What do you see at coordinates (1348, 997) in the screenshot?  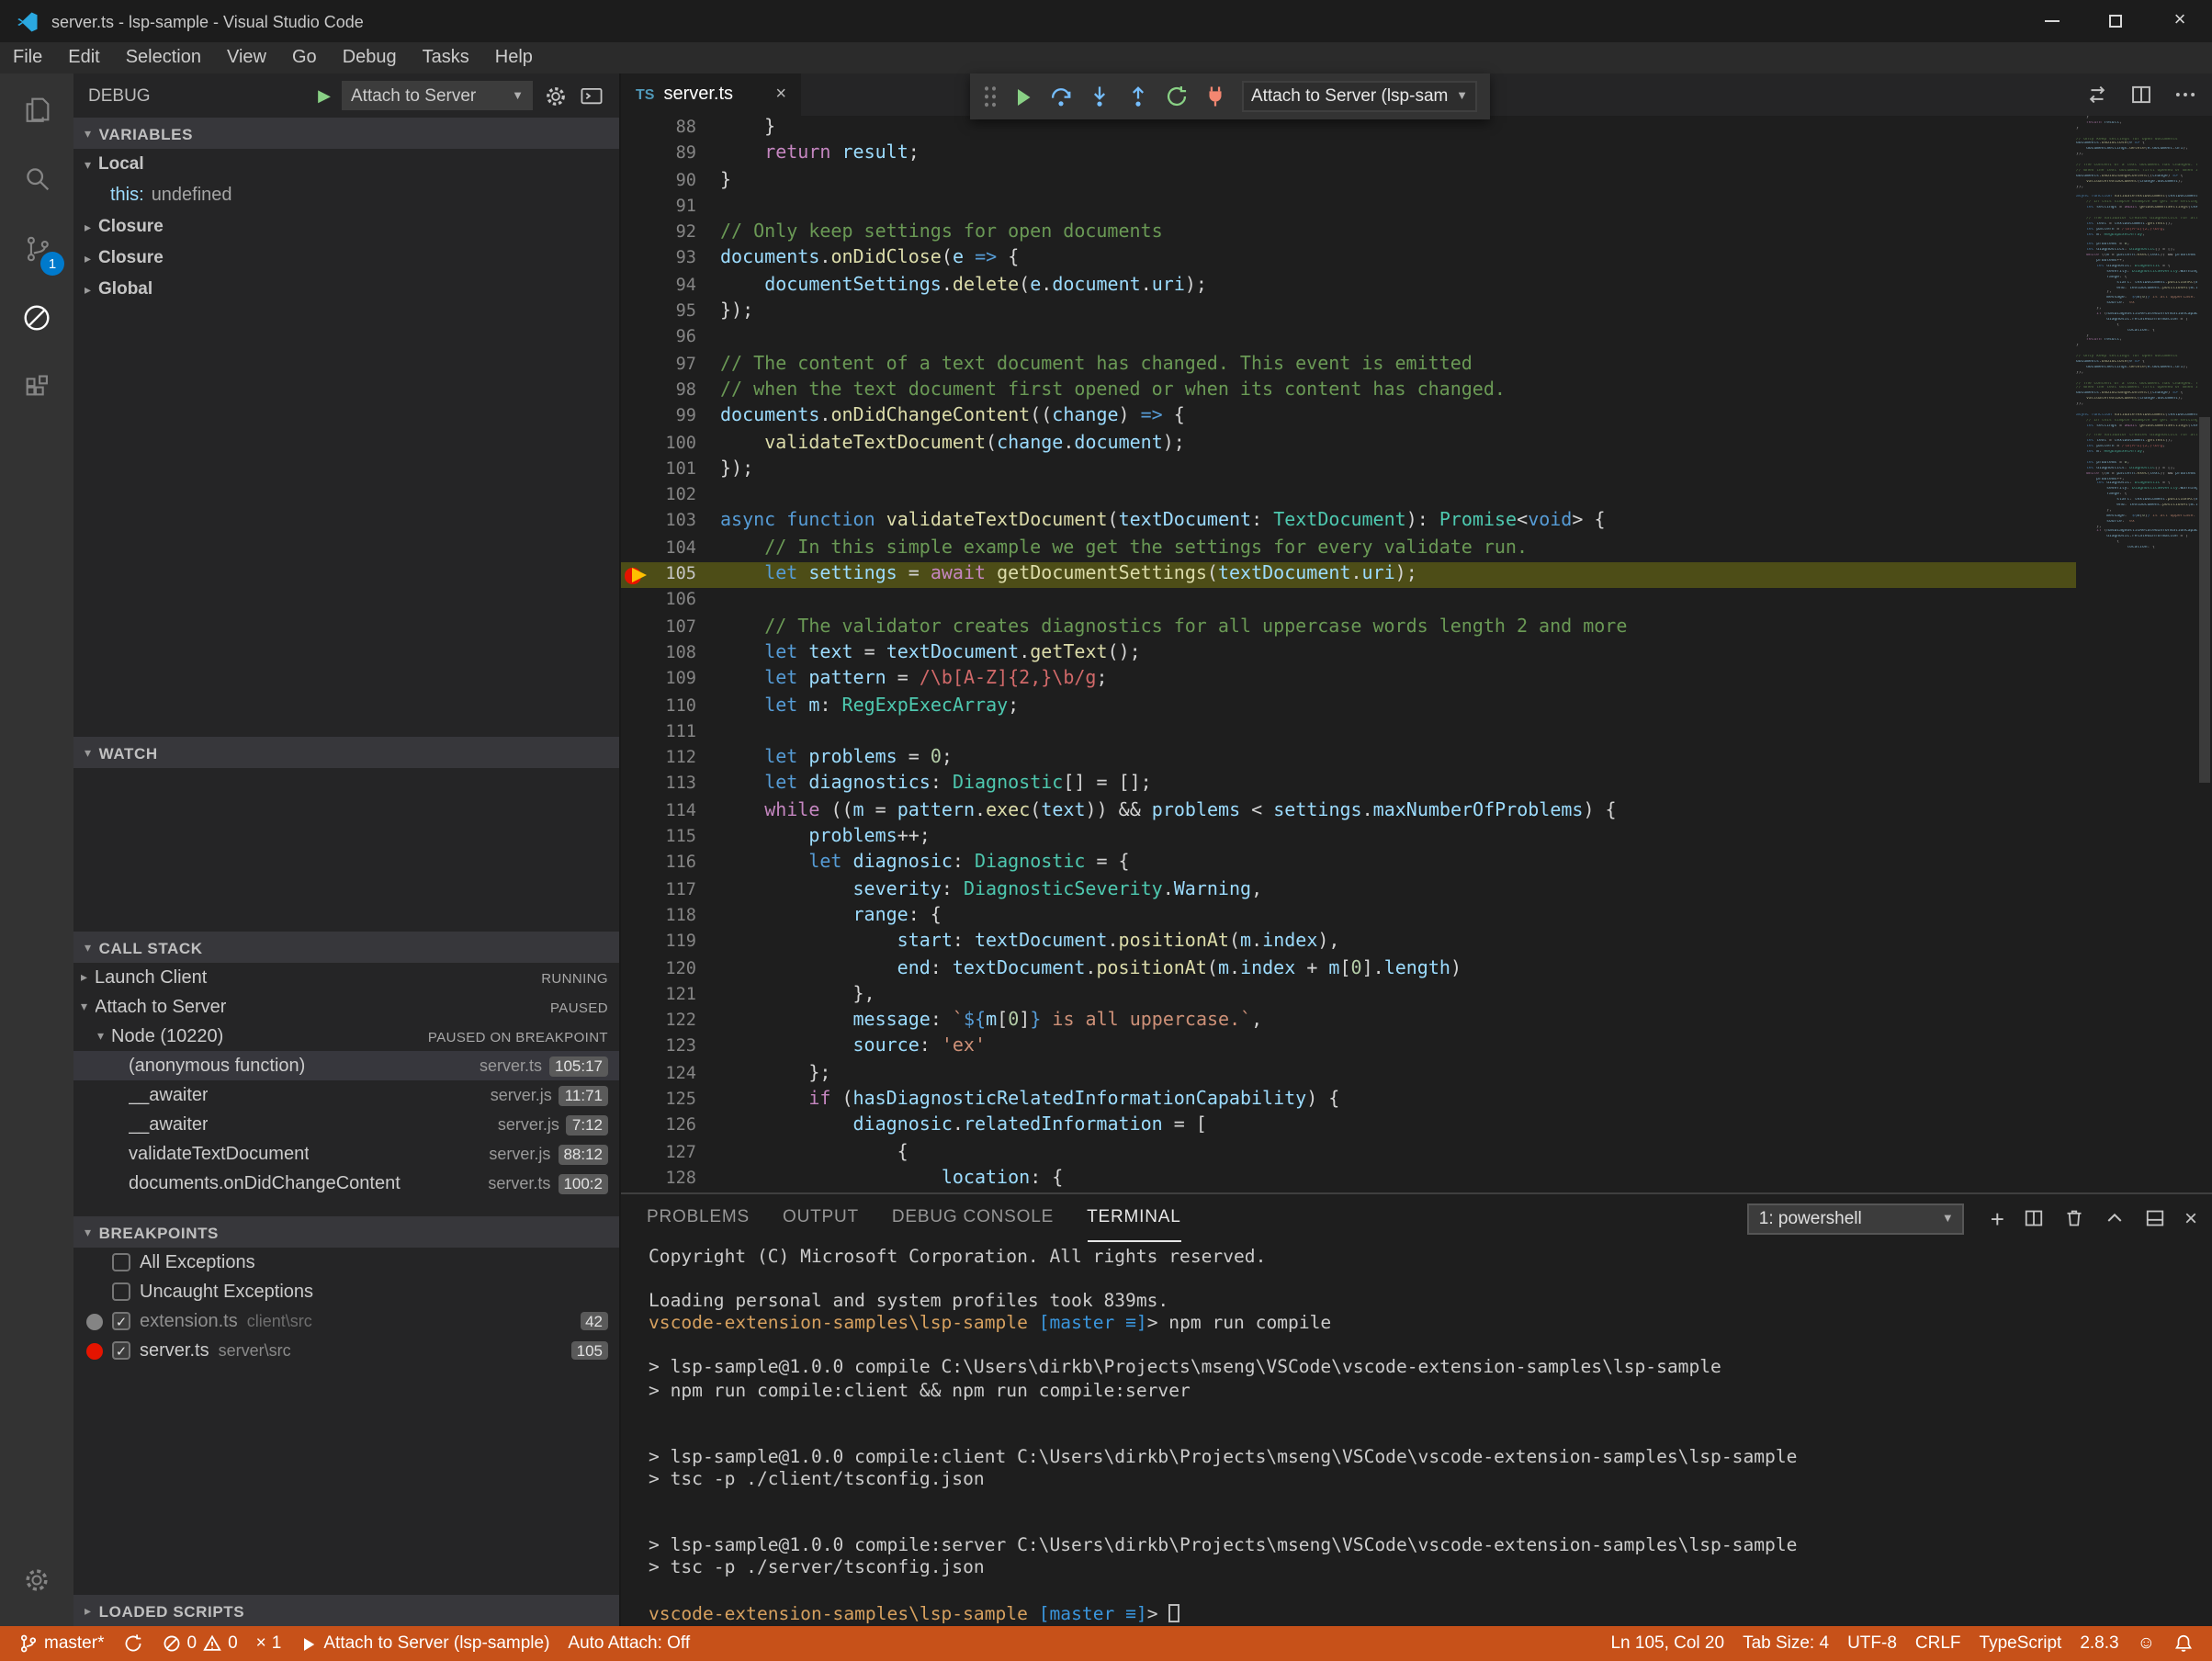 I see `code-line: 121 },` at bounding box center [1348, 997].